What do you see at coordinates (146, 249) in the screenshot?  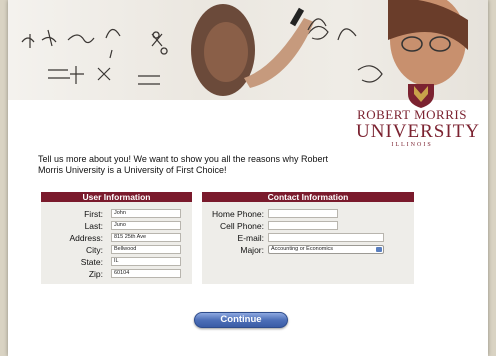 I see `city-input: Bellwood` at bounding box center [146, 249].